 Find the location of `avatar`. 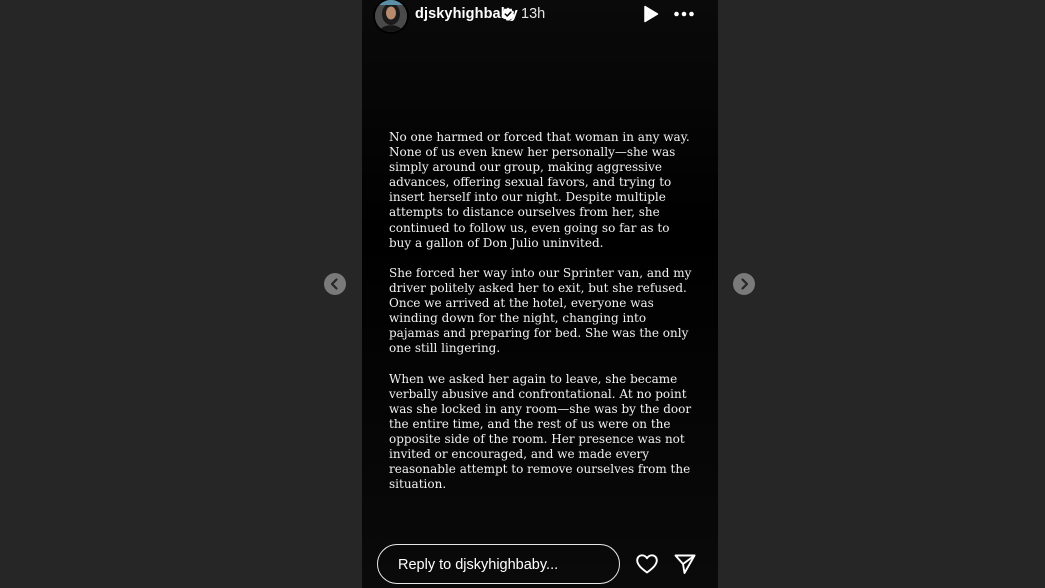

avatar is located at coordinates (391, 16).